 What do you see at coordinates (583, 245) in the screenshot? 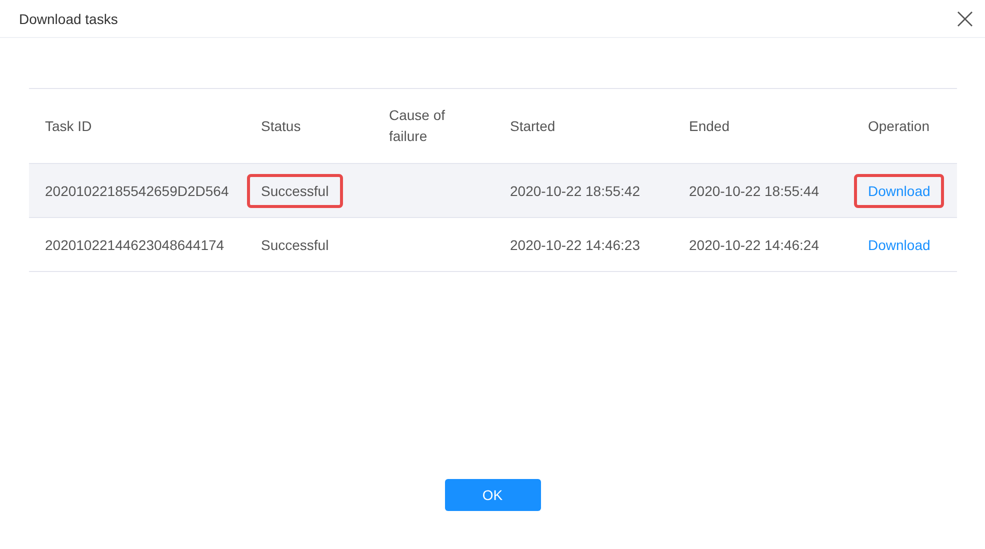
I see `table-cell: 2020-10-22 14:46:23` at bounding box center [583, 245].